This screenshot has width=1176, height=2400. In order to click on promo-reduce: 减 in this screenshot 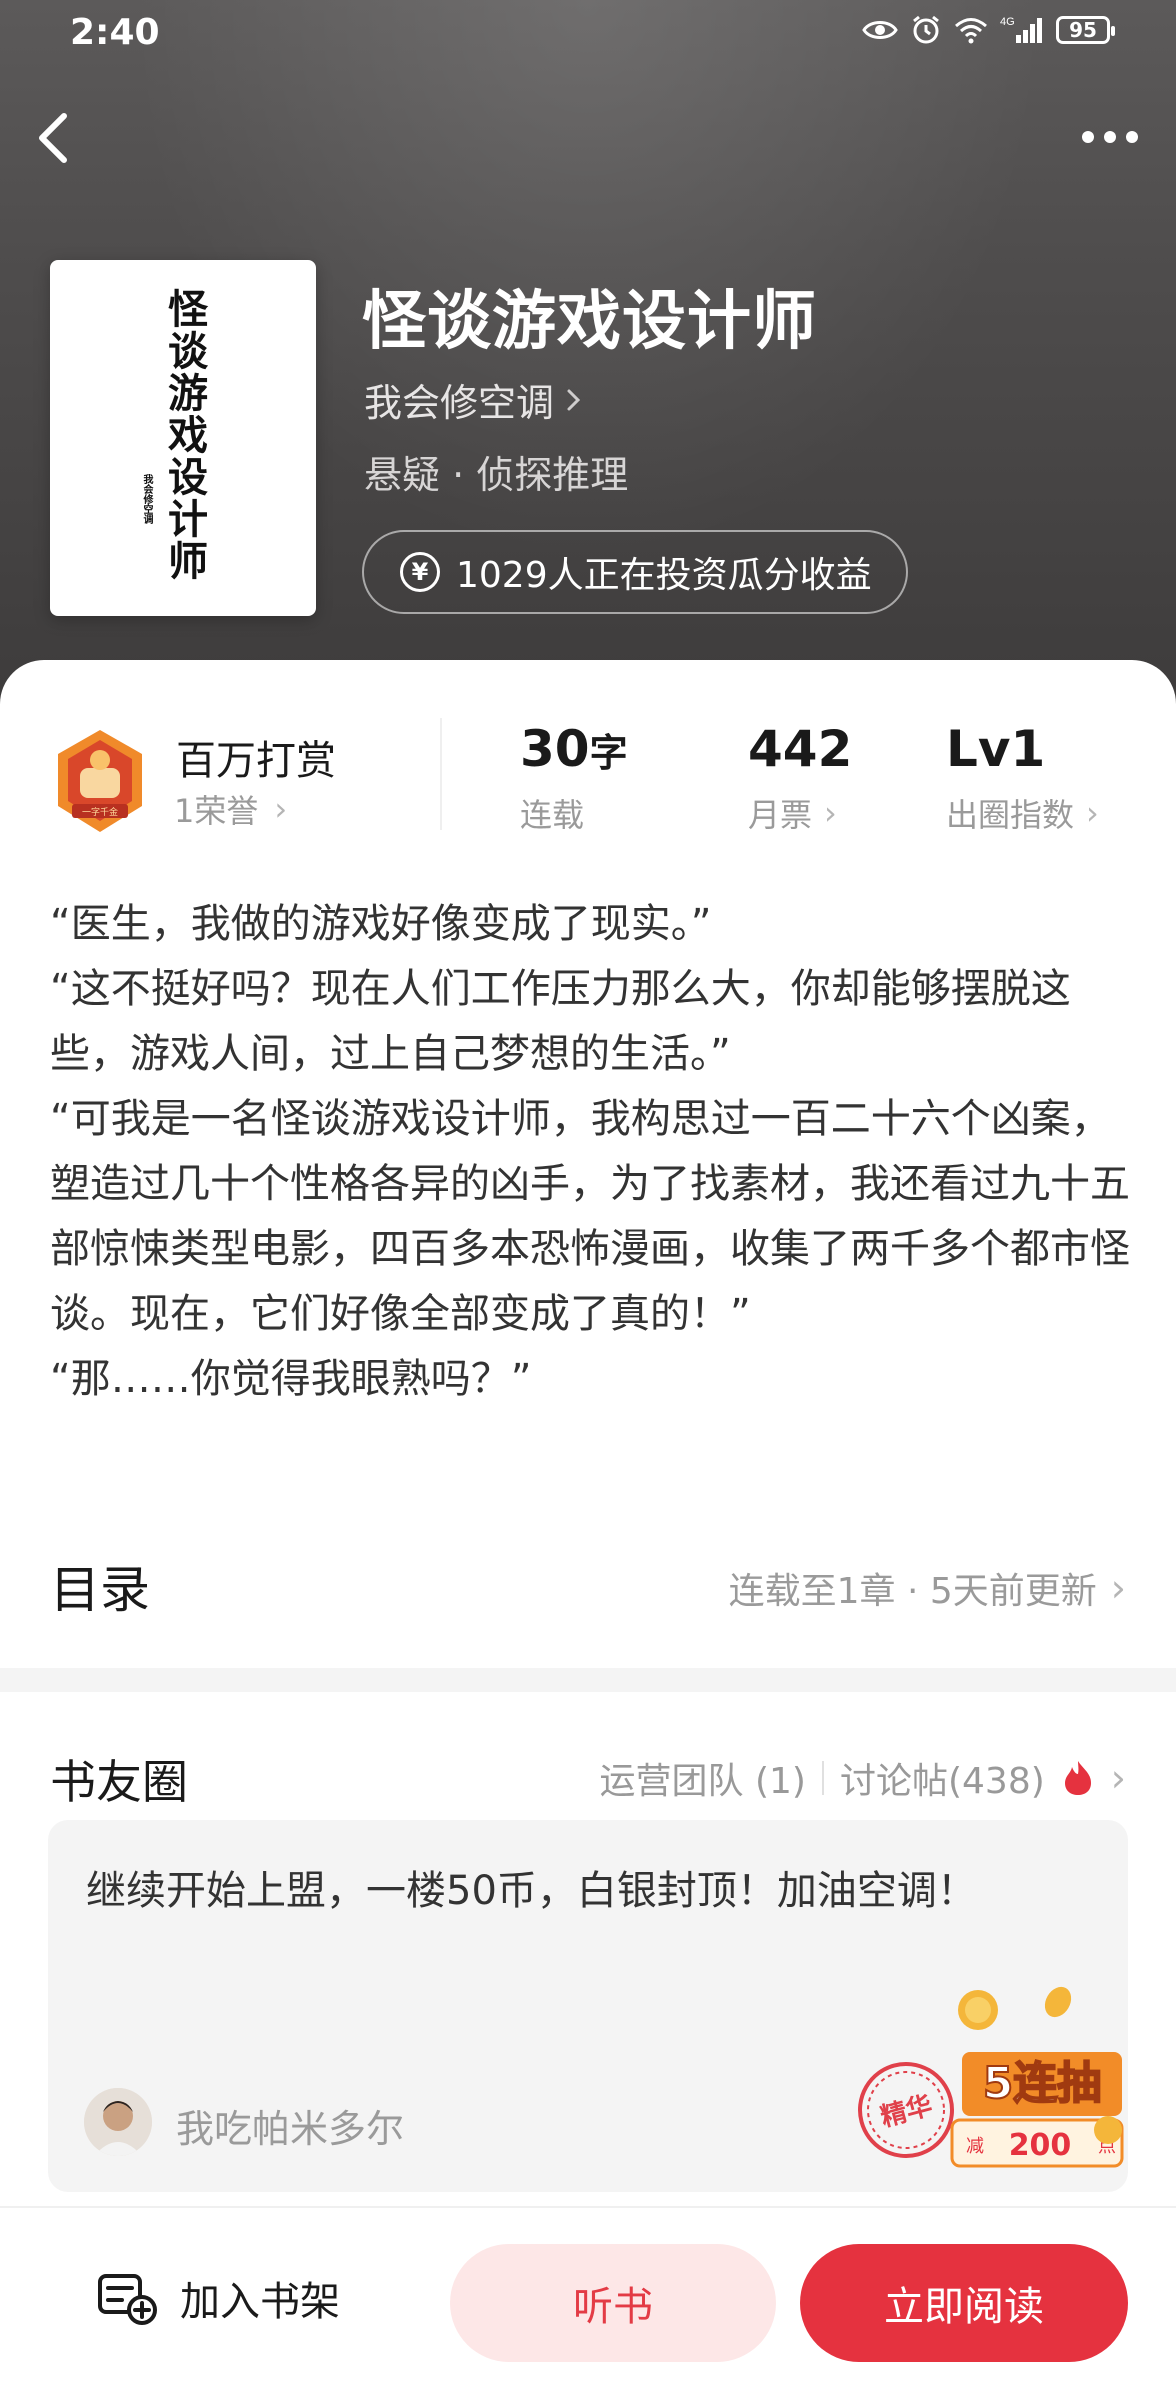, I will do `click(975, 2146)`.